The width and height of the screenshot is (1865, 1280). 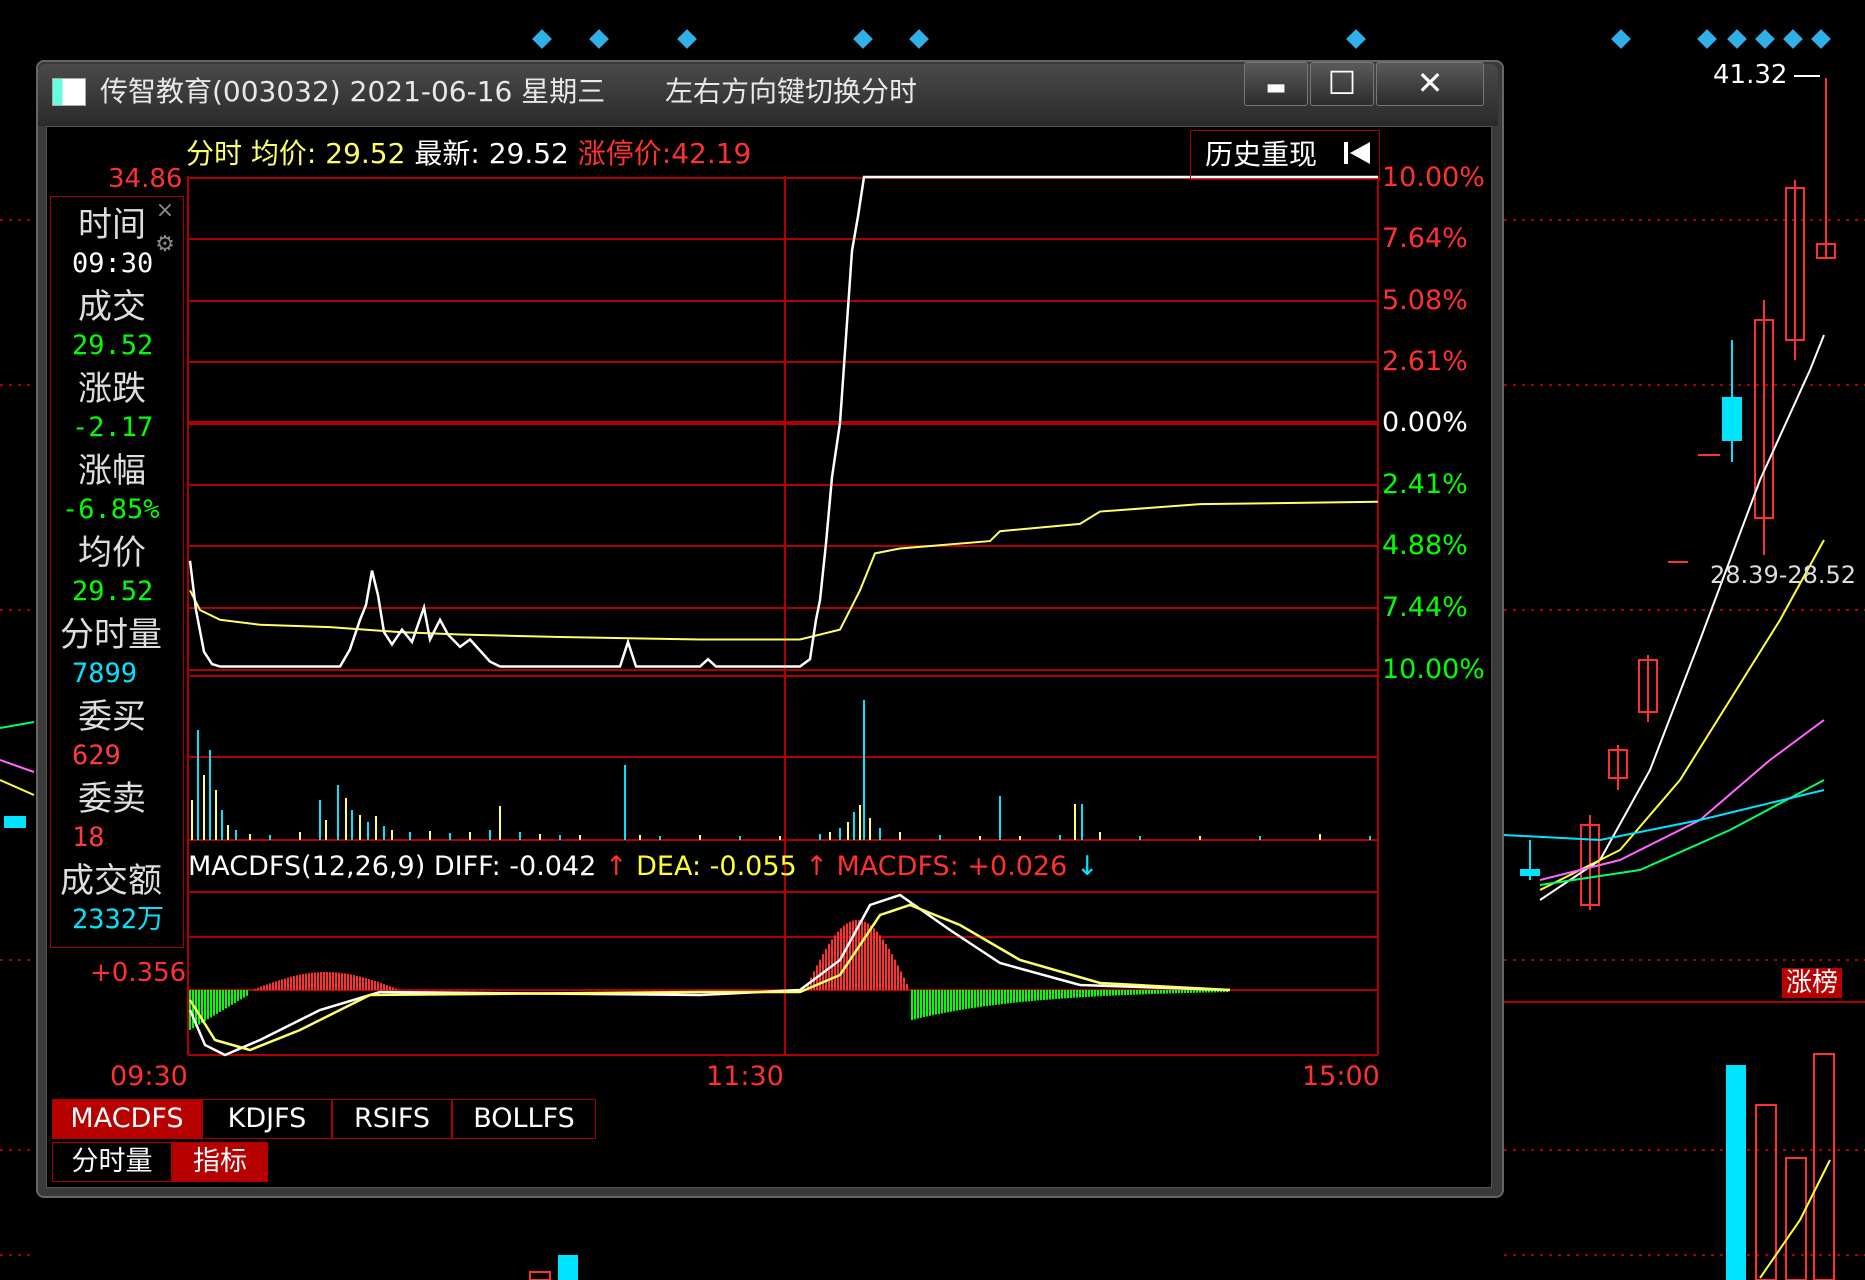 What do you see at coordinates (112, 307) in the screenshot?
I see `info-label: 成交` at bounding box center [112, 307].